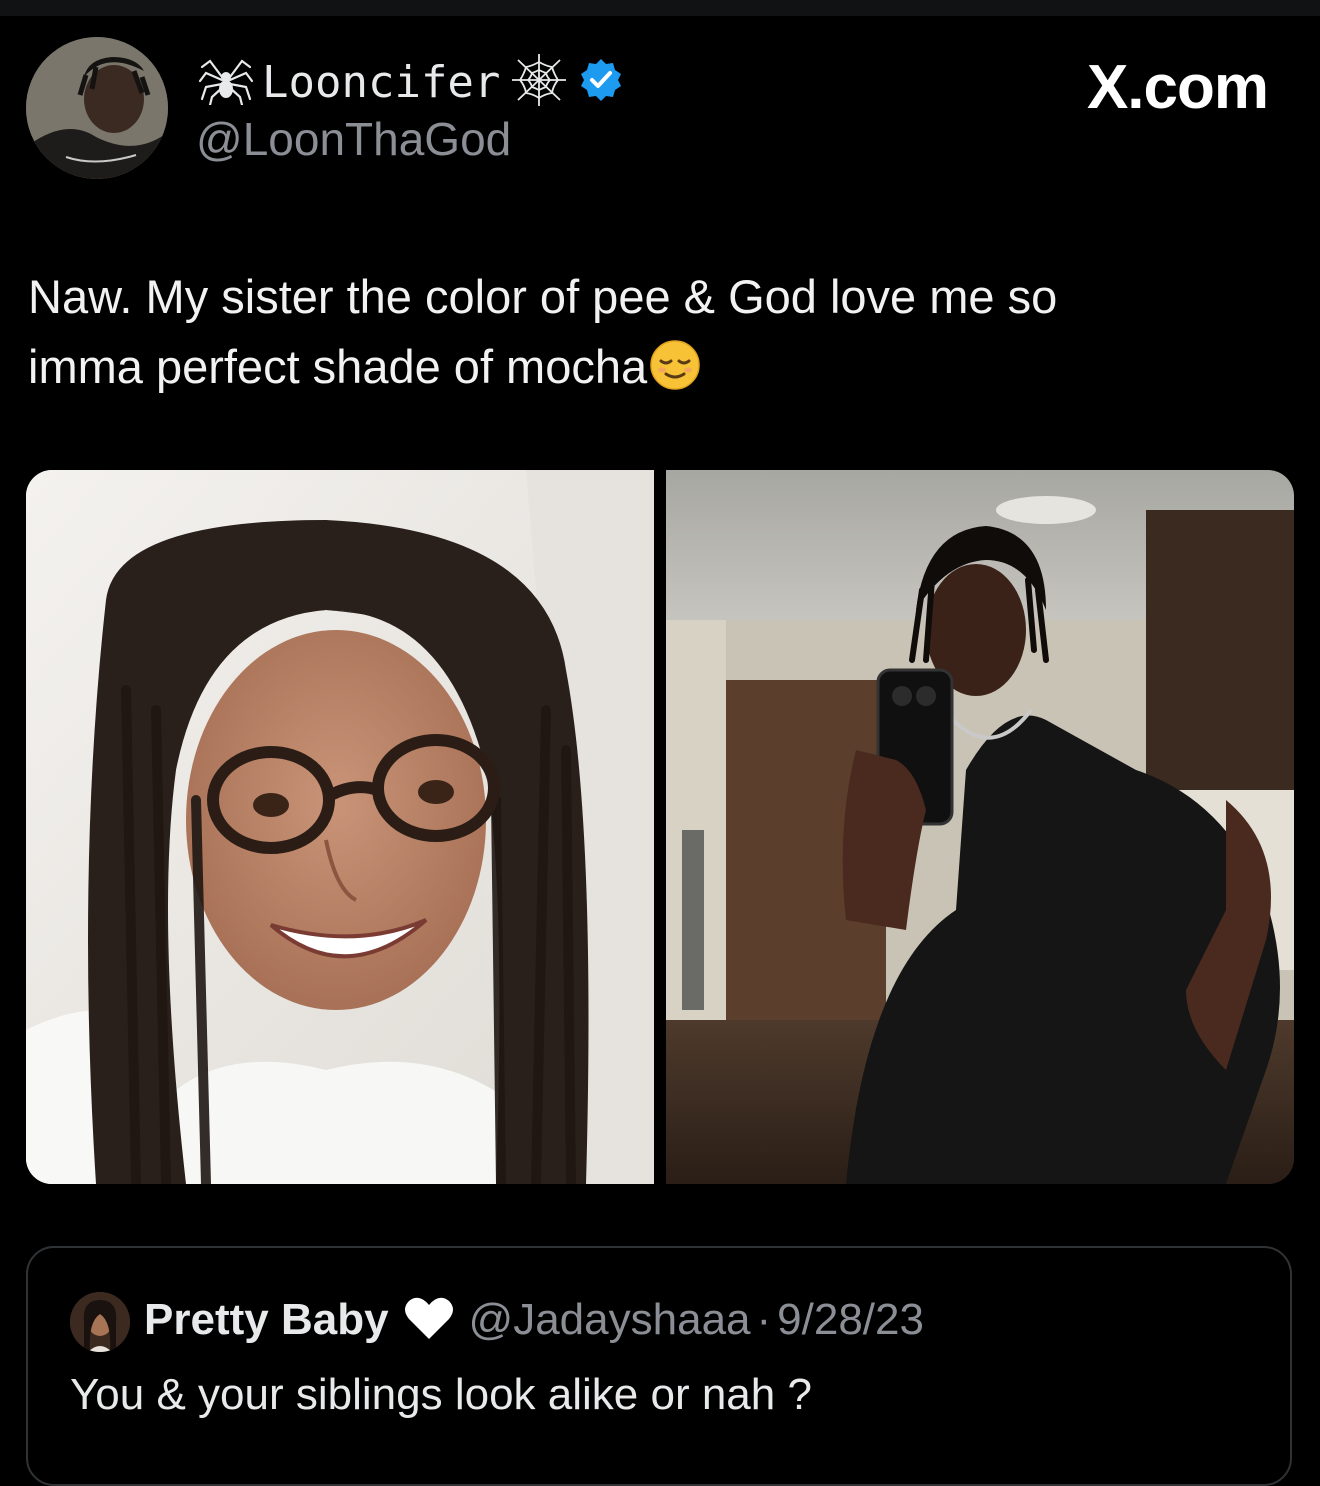 Image resolution: width=1320 pixels, height=1486 pixels. I want to click on spider-web-icon, so click(539, 82).